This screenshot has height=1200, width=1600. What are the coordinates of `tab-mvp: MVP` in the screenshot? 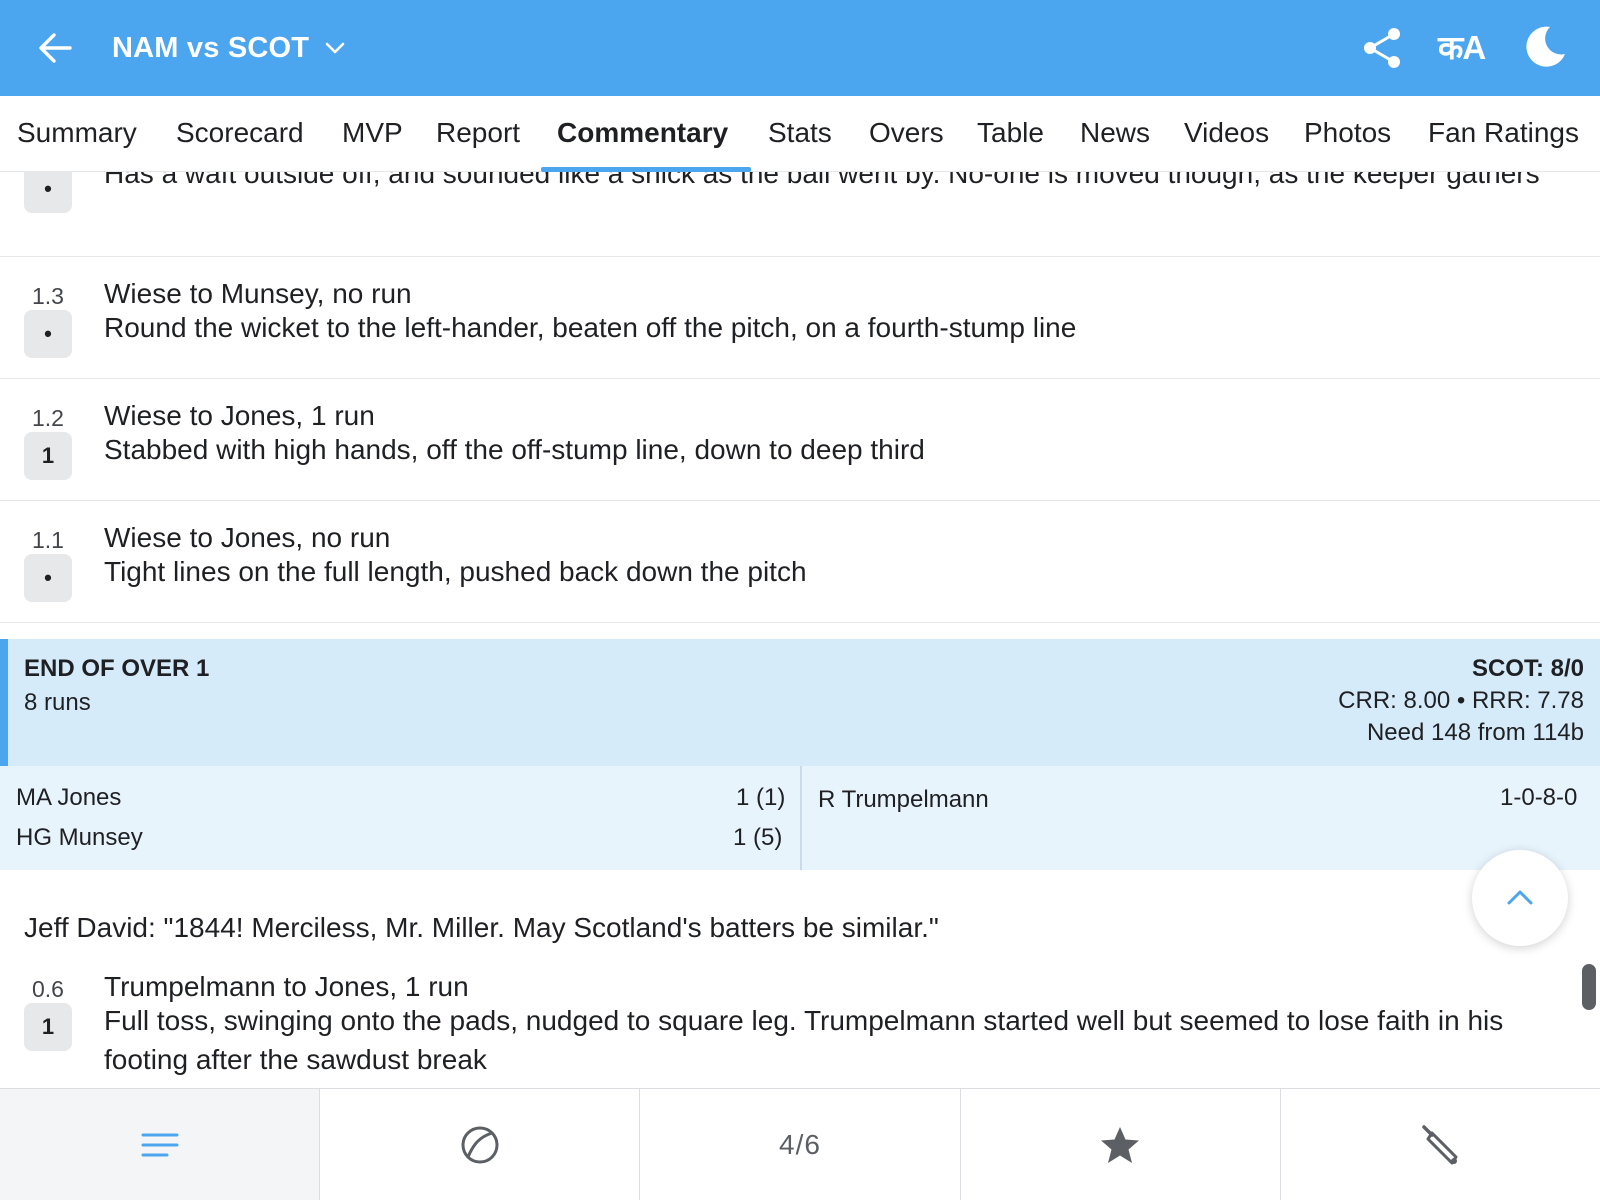 It's located at (372, 134).